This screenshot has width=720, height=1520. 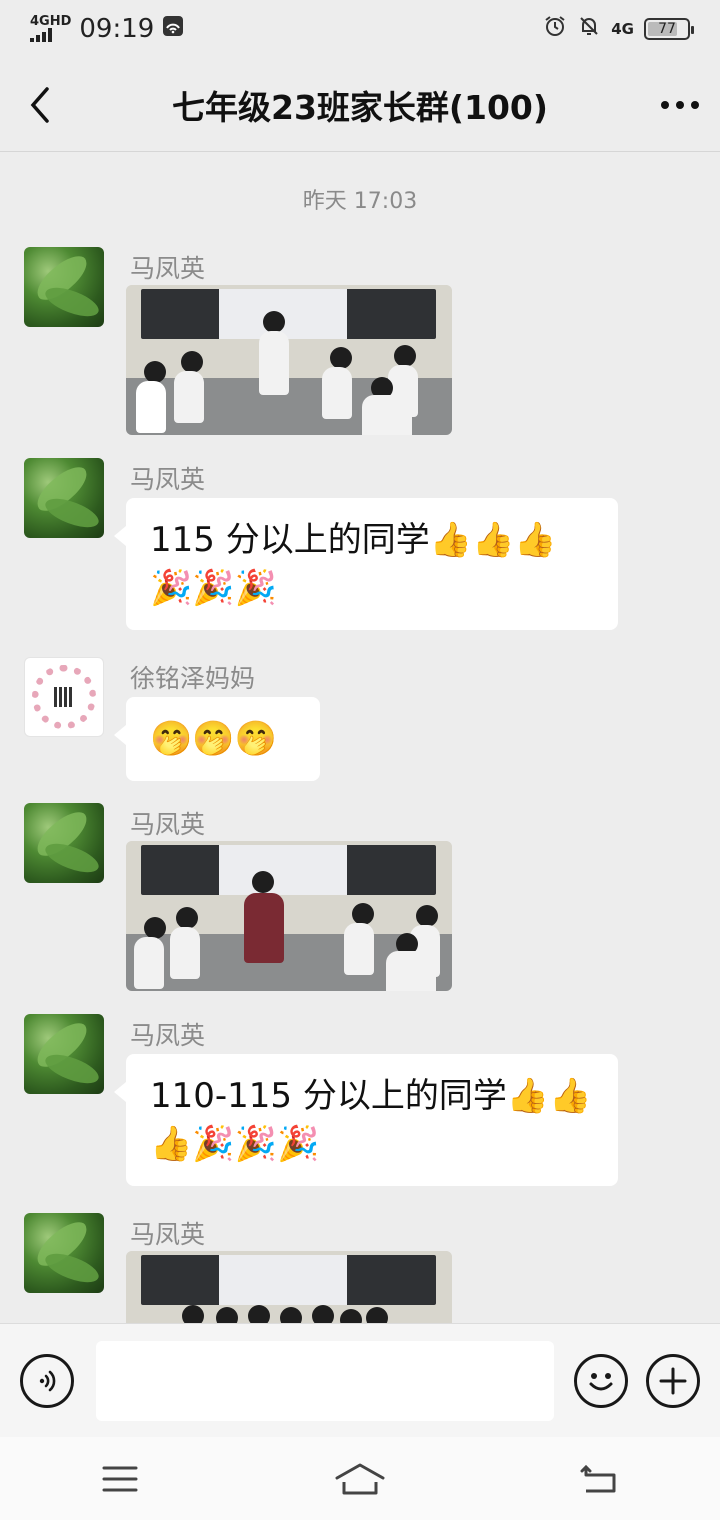 I want to click on text-bubble: 110-115 分以上的同学👍👍👍🎉🎉🎉, so click(x=366, y=1120).